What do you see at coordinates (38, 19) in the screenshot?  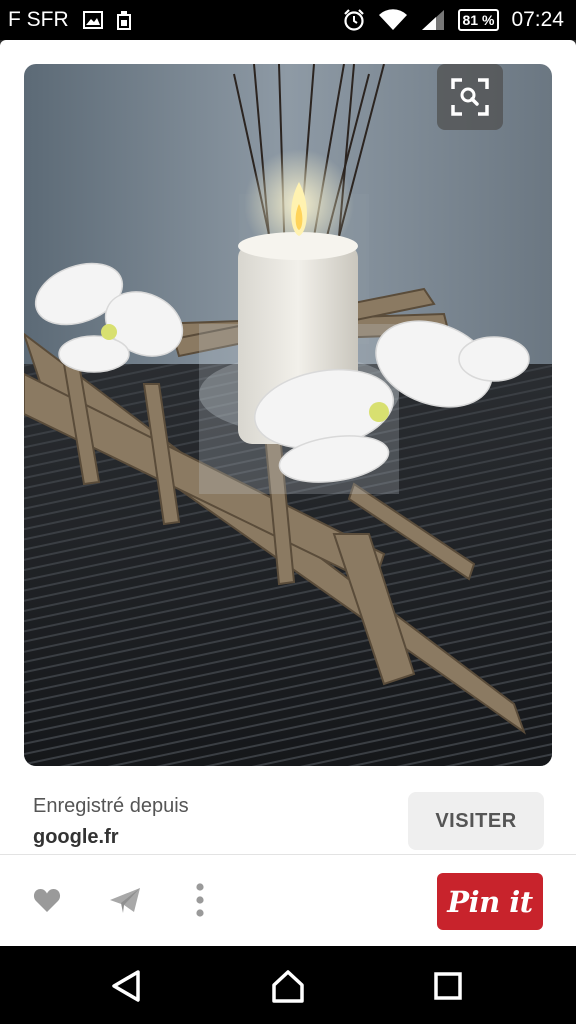 I see `carrier-name: F SFR` at bounding box center [38, 19].